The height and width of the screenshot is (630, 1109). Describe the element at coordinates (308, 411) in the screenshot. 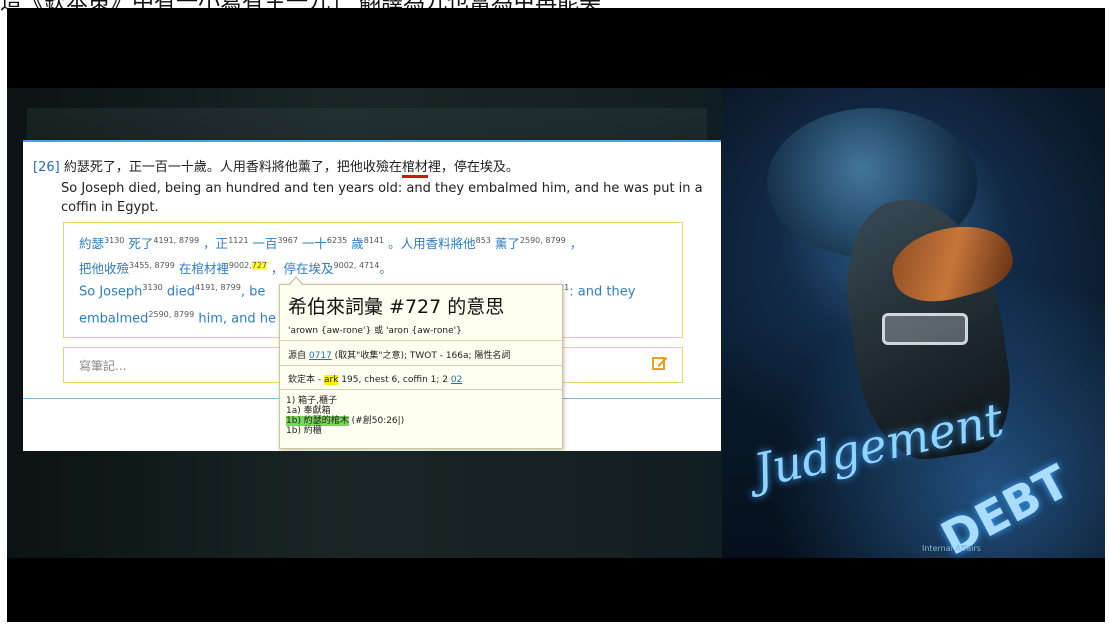

I see `definition-text: 1a) 奉獻箱` at that location.